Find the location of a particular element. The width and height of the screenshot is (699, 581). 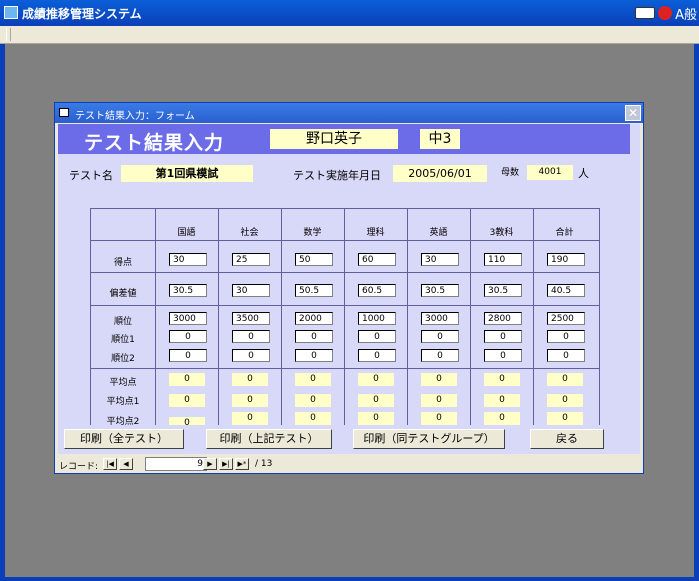

population-label: 母数 is located at coordinates (510, 173).